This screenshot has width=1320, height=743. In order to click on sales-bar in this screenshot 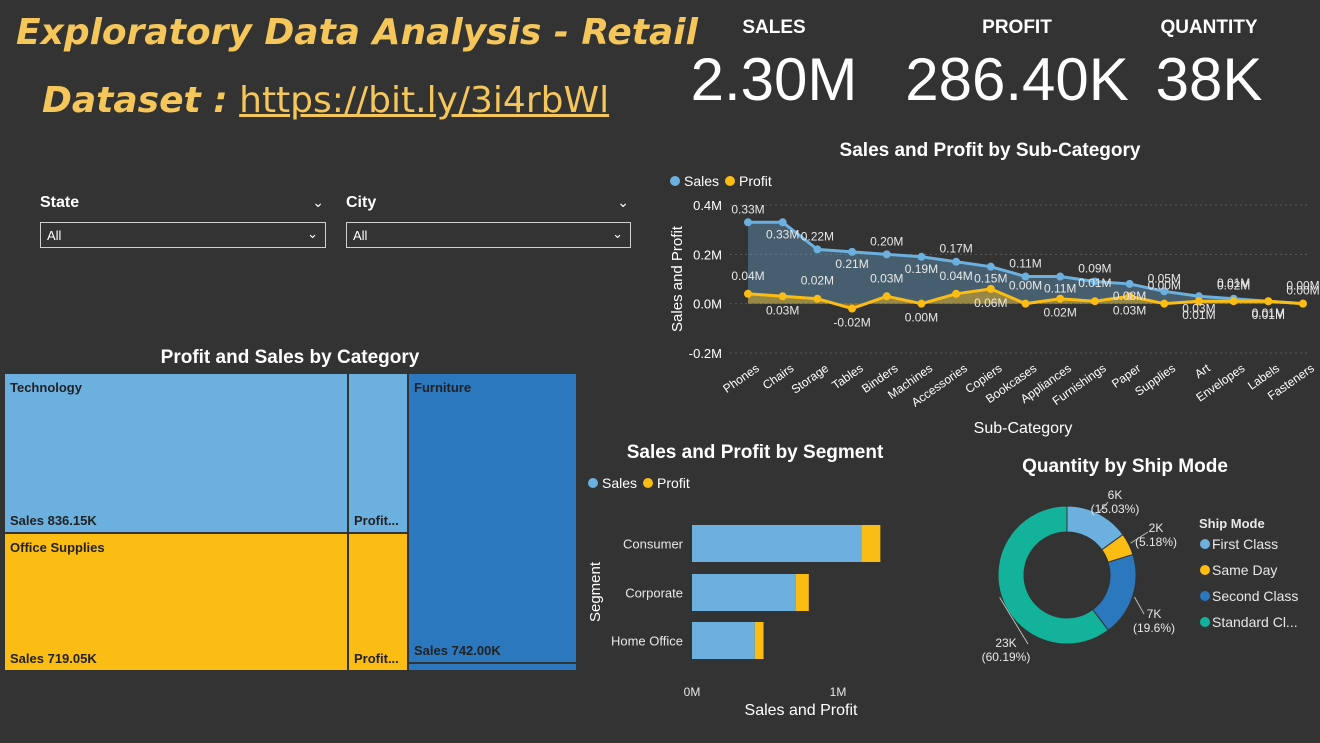, I will do `click(744, 592)`.